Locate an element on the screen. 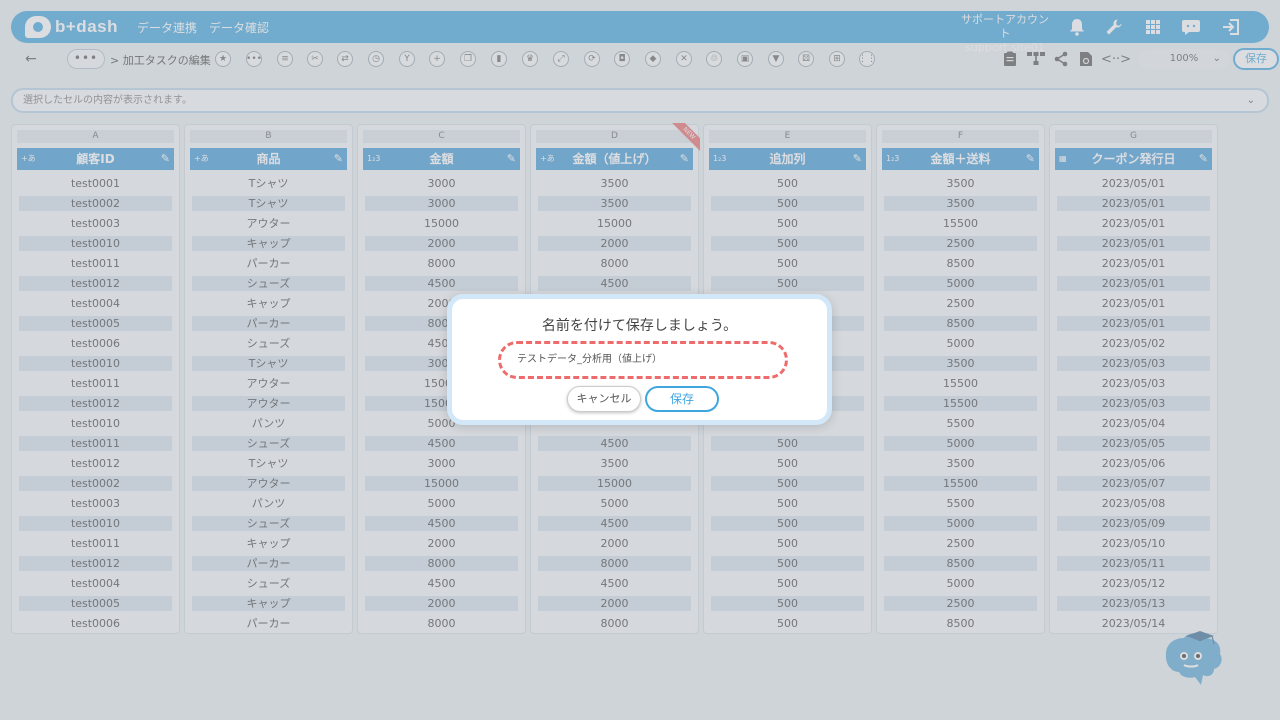 This screenshot has height=720, width=1280. save-dialog: 名前を付けて保存しましょう。 テストデータ_分析用（値上げ） キャンセル 保存 is located at coordinates (639, 359).